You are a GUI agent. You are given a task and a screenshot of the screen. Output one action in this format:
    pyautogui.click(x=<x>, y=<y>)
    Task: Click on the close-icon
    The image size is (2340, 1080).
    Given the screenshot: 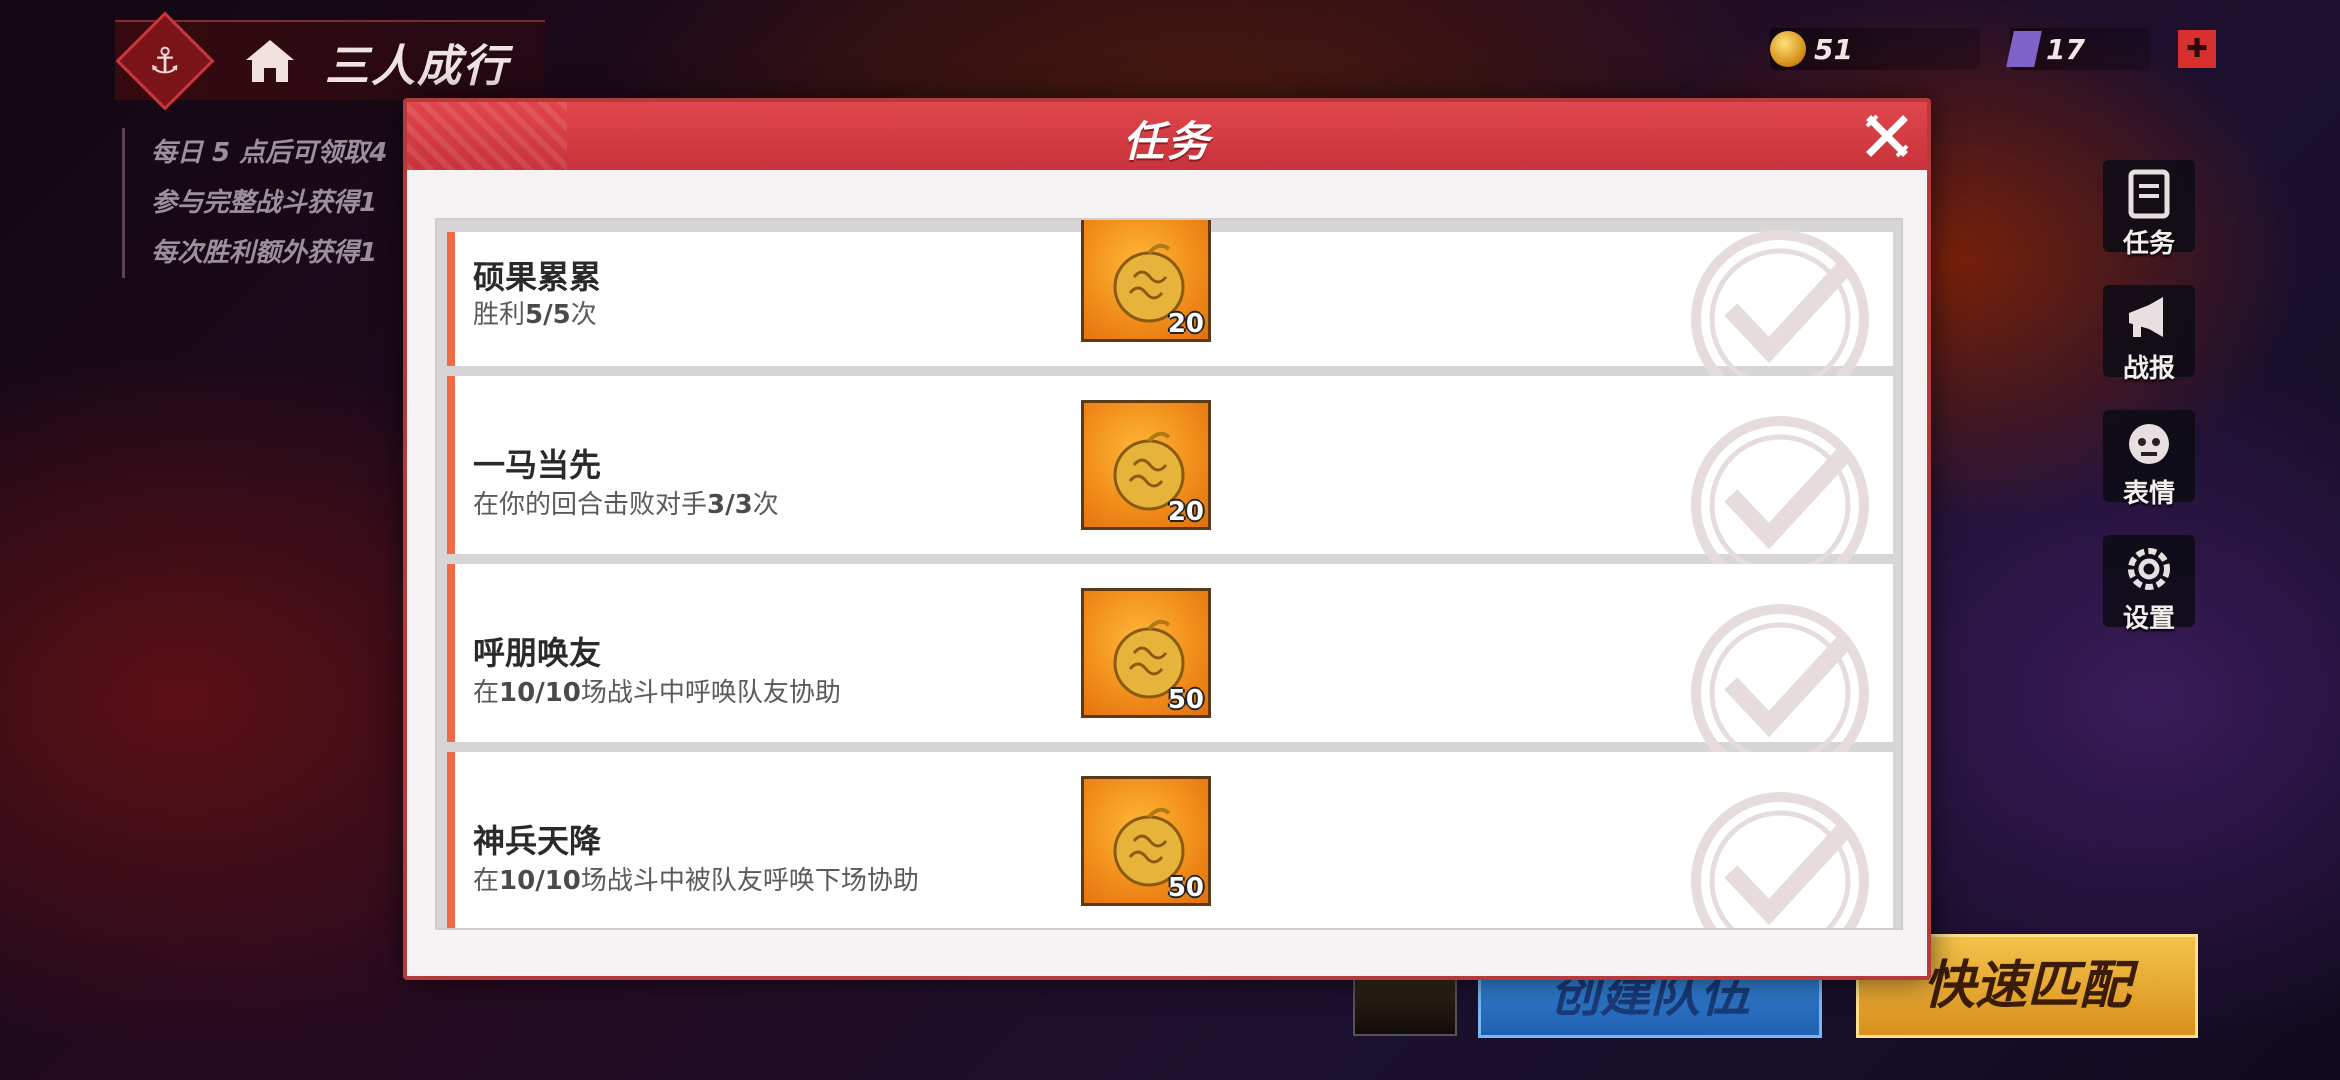 What is the action you would take?
    pyautogui.click(x=1887, y=136)
    